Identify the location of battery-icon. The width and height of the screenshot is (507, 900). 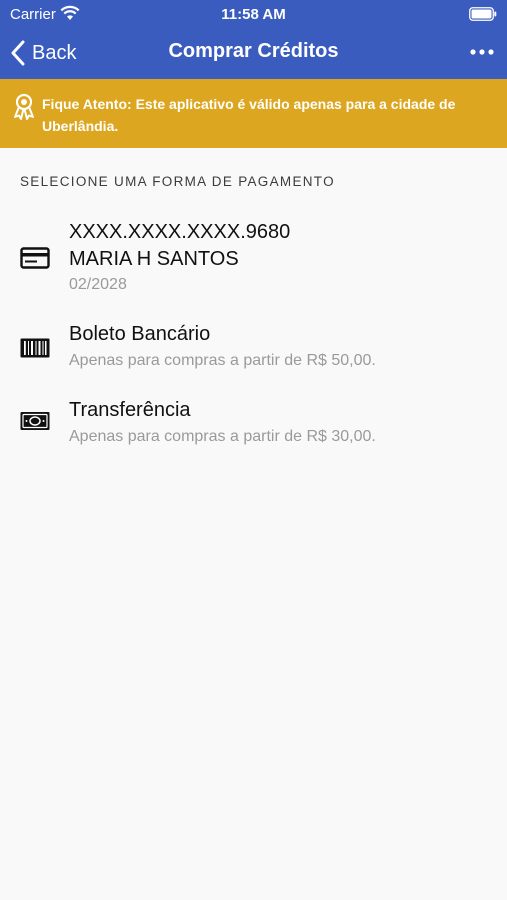
(483, 14).